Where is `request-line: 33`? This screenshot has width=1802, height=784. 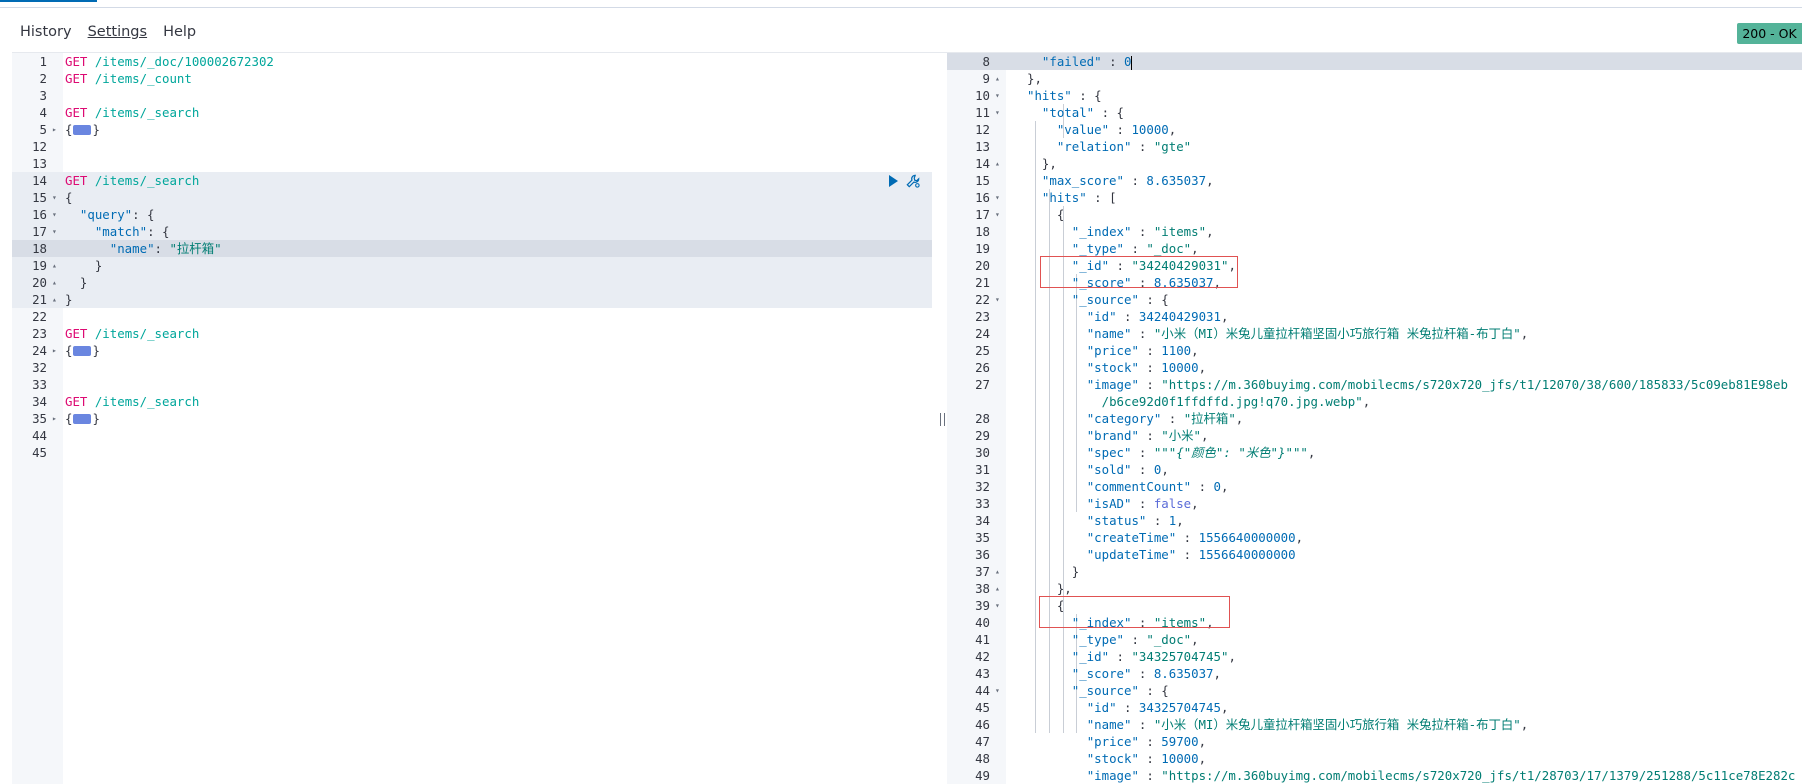
request-line: 33 is located at coordinates (472, 384).